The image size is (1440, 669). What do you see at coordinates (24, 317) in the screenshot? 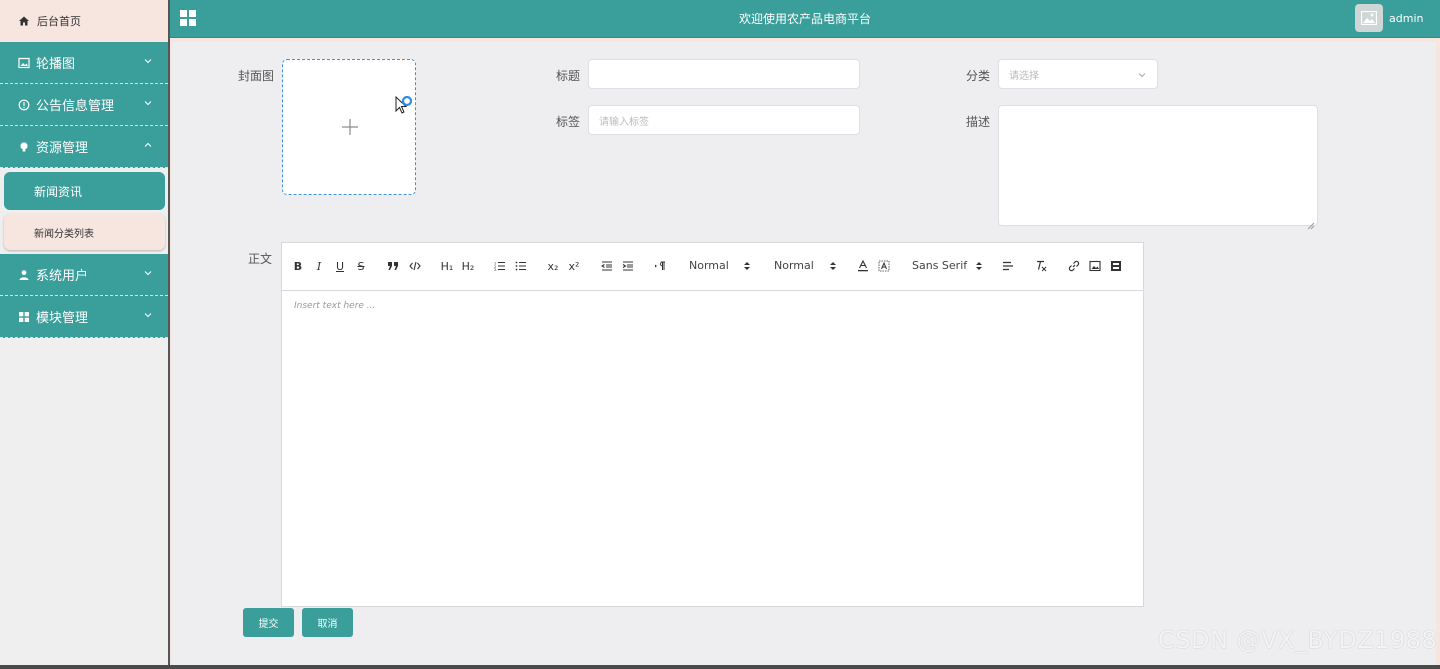
I see `grid-icon` at bounding box center [24, 317].